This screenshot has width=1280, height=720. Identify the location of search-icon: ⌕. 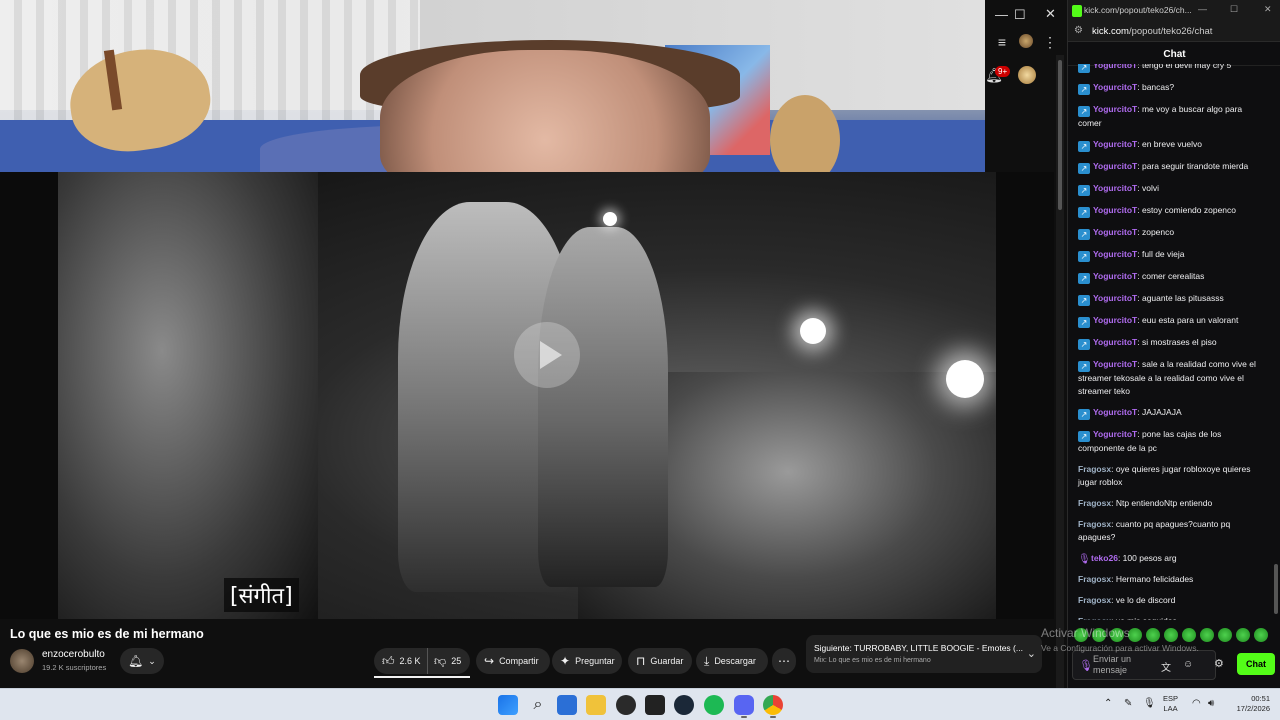
(538, 705).